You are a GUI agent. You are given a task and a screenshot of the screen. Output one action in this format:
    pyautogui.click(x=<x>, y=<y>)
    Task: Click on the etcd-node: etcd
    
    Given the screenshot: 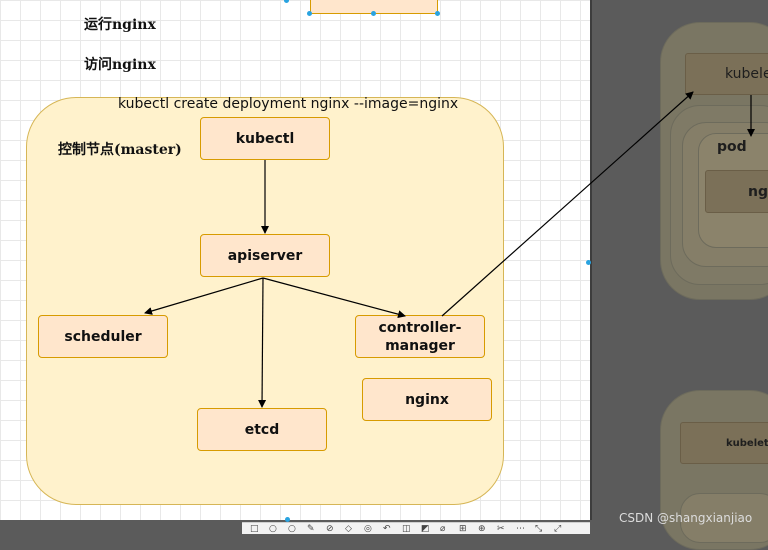 What is the action you would take?
    pyautogui.click(x=262, y=429)
    